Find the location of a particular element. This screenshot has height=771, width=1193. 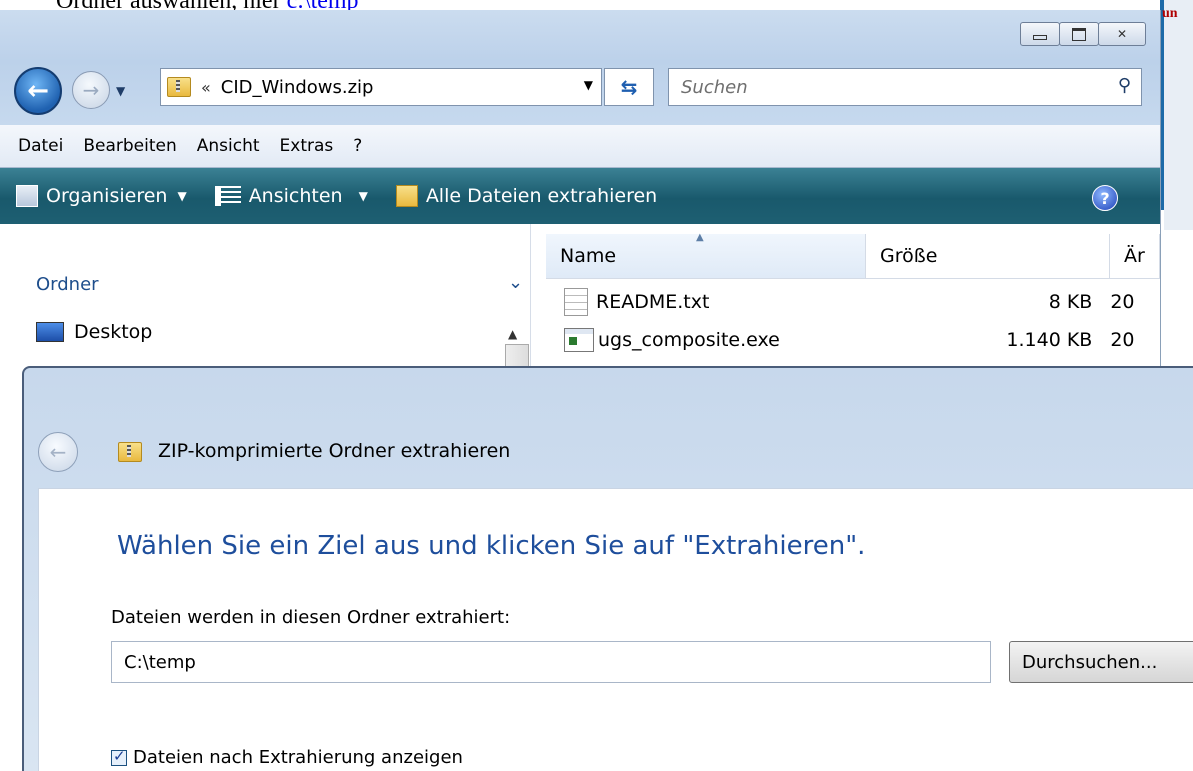

tree-item-label: Desktop is located at coordinates (113, 332).